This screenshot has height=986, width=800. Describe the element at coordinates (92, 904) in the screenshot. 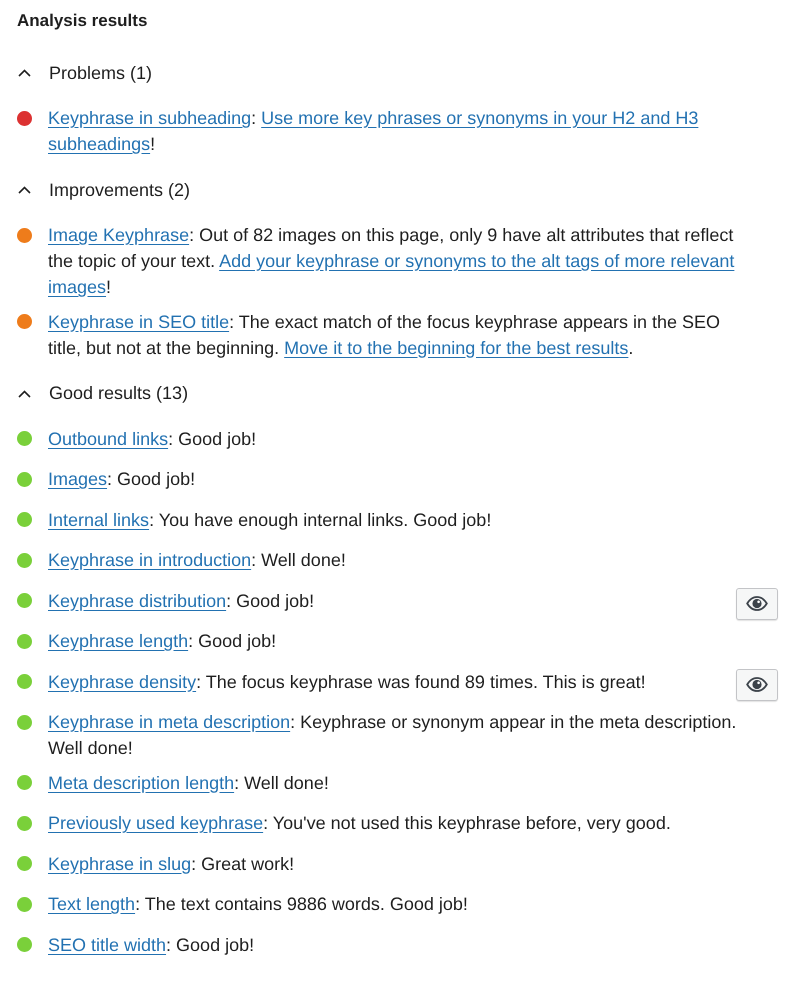

I see `result-link: Text length` at that location.